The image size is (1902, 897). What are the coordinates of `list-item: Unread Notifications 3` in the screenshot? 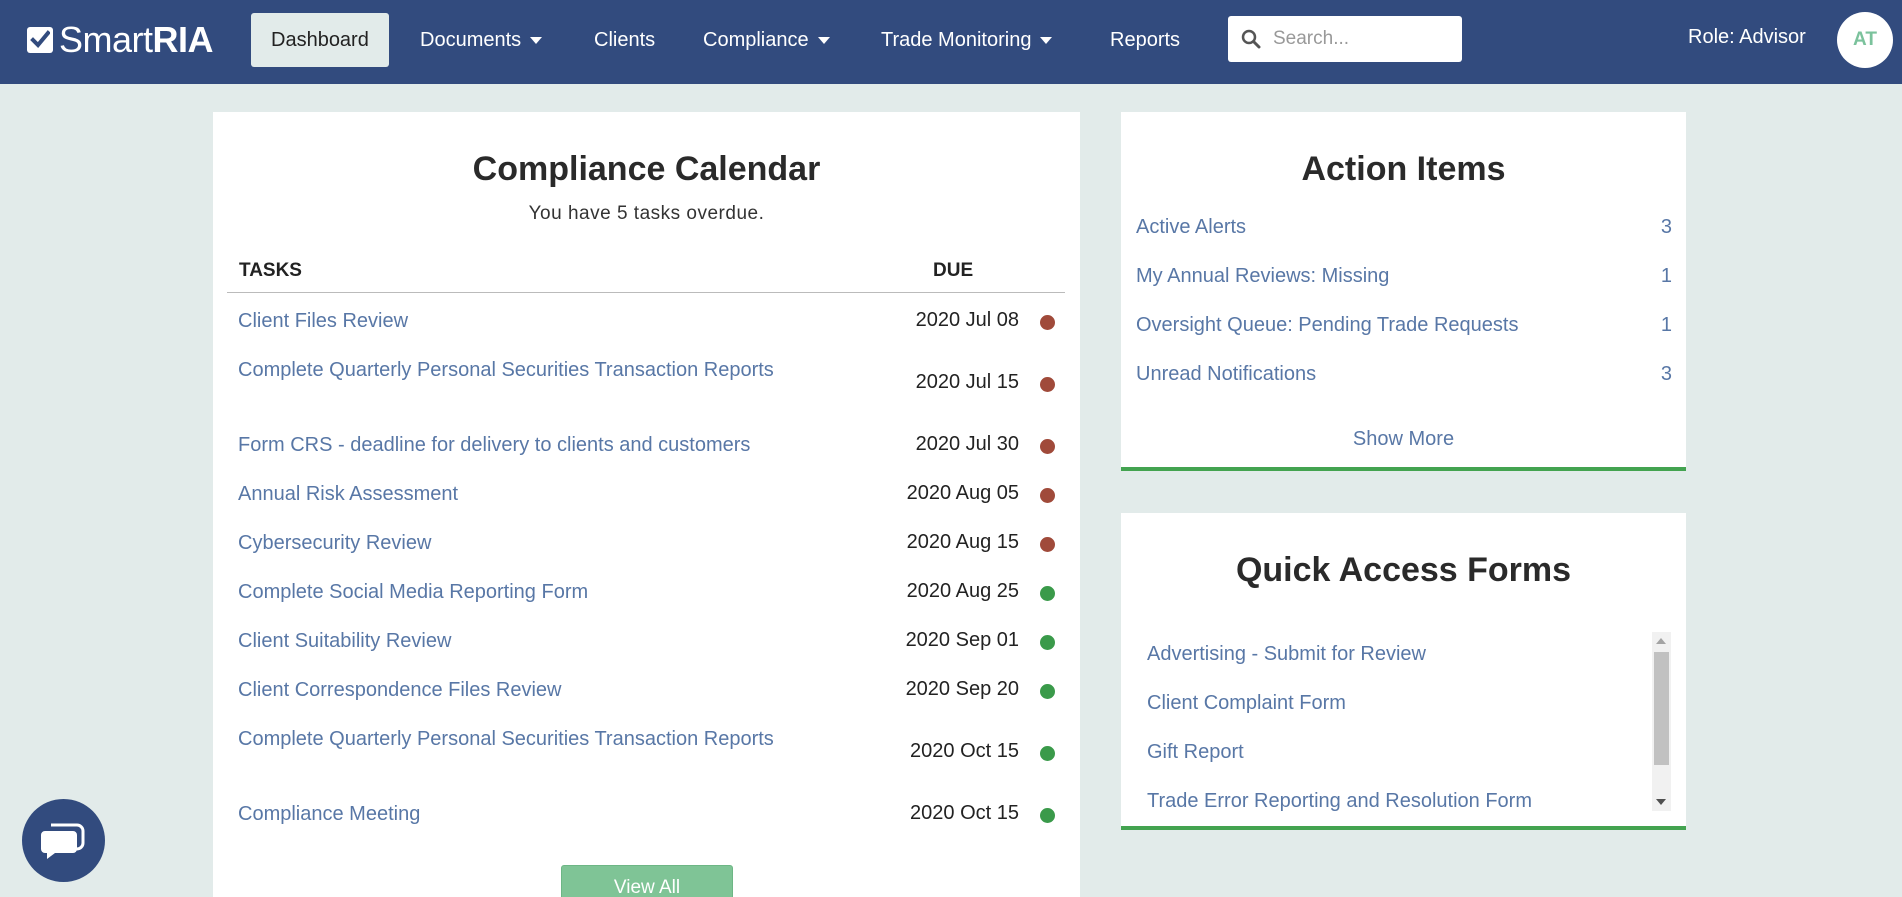 It's located at (1404, 376).